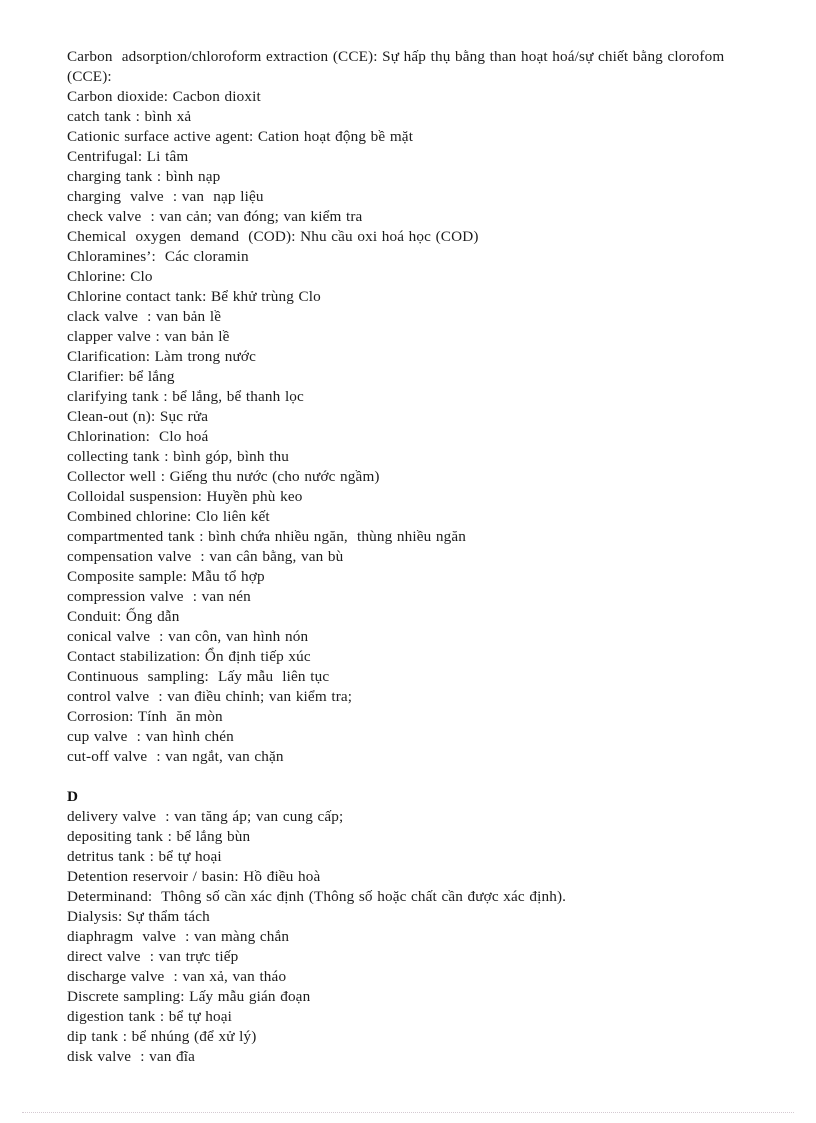 Image resolution: width=816 pixels, height=1123 pixels. What do you see at coordinates (148, 336) in the screenshot?
I see `glossary-entry: clapper valve : van bản lề` at bounding box center [148, 336].